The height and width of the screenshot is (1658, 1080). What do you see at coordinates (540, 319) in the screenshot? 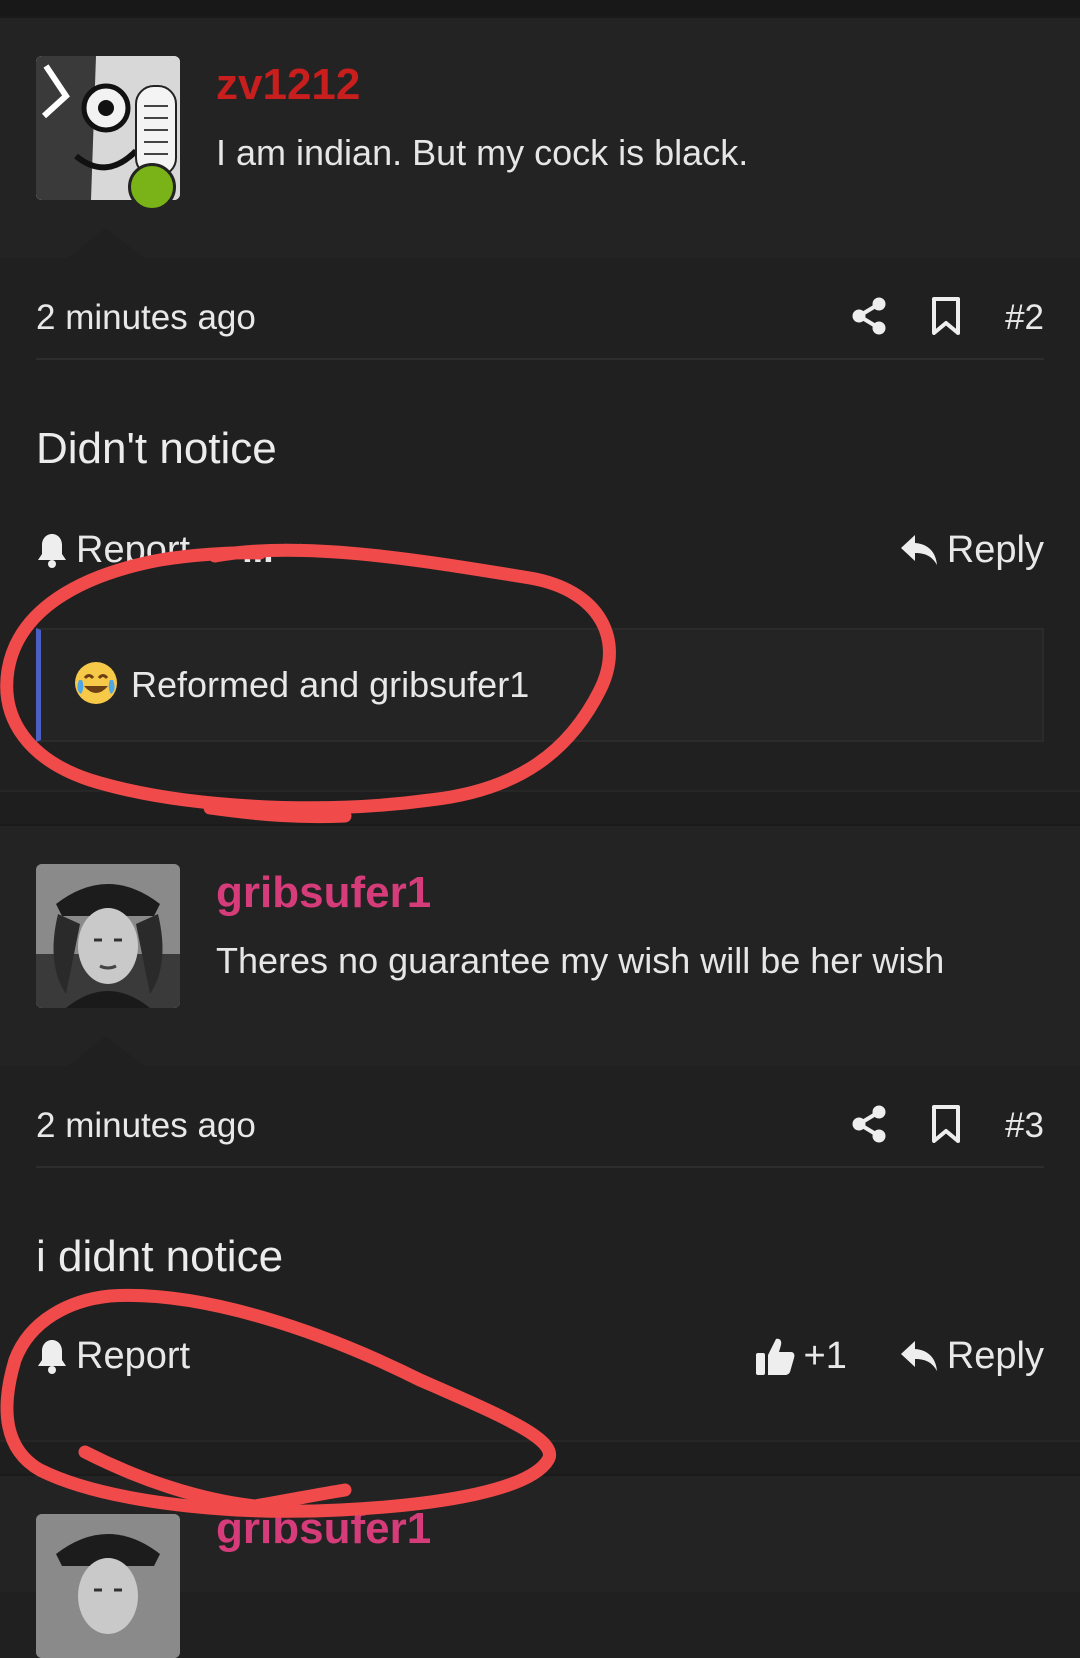
I see `post-meta: 2 minutes ago #2` at bounding box center [540, 319].